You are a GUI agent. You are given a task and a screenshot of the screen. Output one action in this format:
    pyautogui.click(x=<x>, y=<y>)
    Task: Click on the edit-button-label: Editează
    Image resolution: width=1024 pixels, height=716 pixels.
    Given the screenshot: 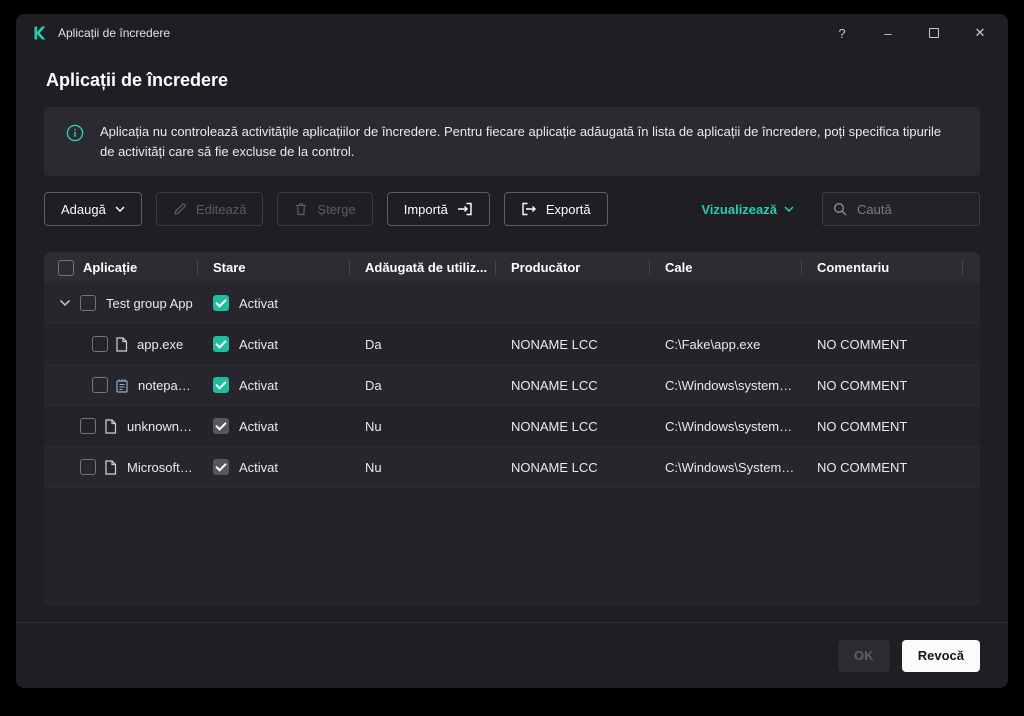 What is the action you would take?
    pyautogui.click(x=221, y=209)
    